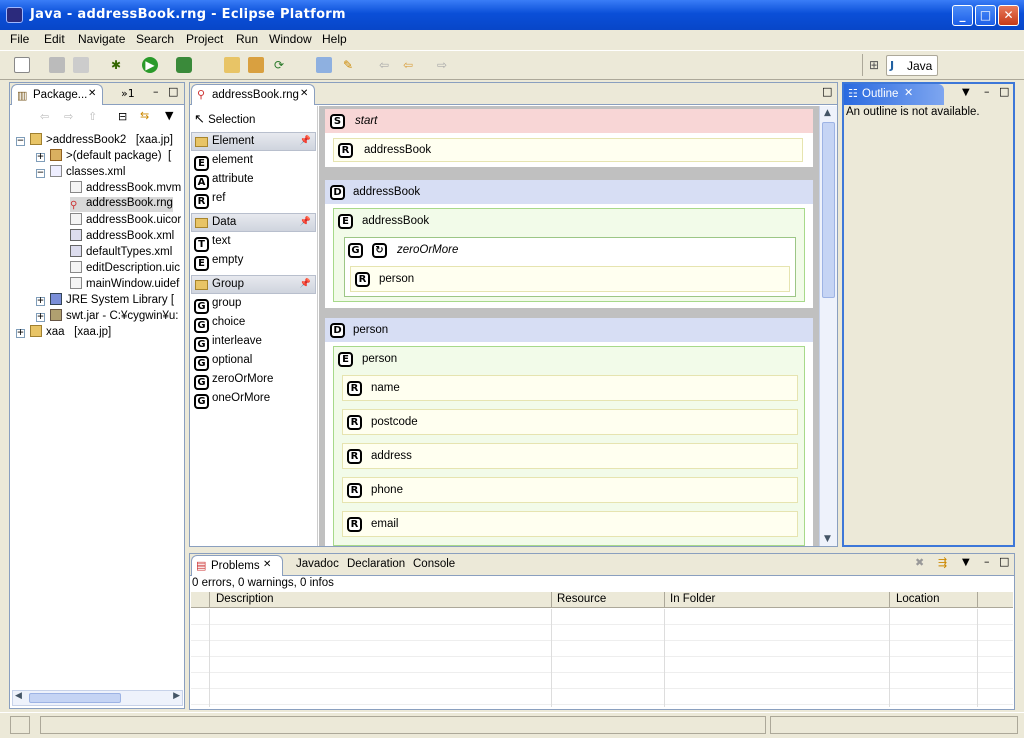 This screenshot has width=1024, height=738. What do you see at coordinates (253, 141) in the screenshot?
I see `palette-category-element: Element 📌` at bounding box center [253, 141].